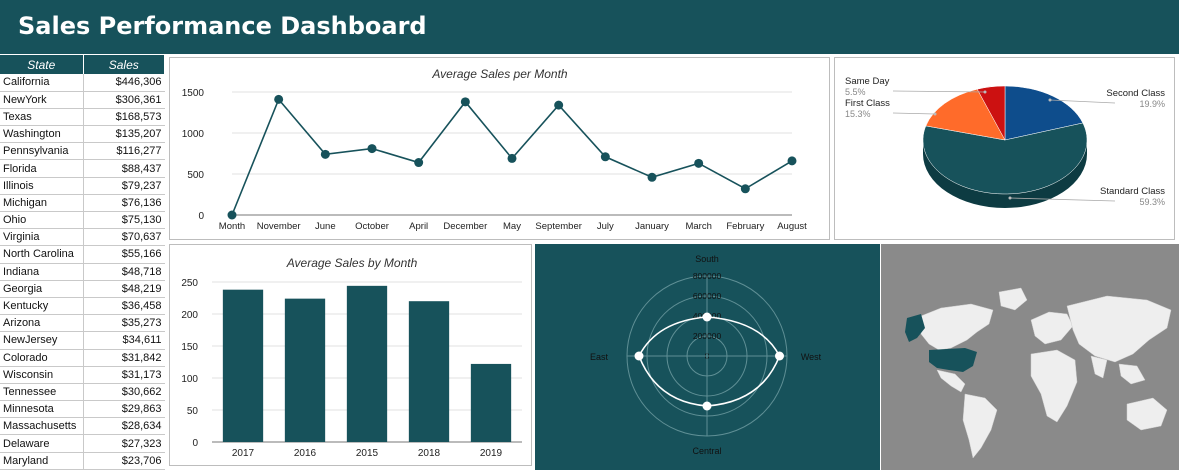  Describe the element at coordinates (41, 83) in the screenshot. I see `state-cell: California` at that location.